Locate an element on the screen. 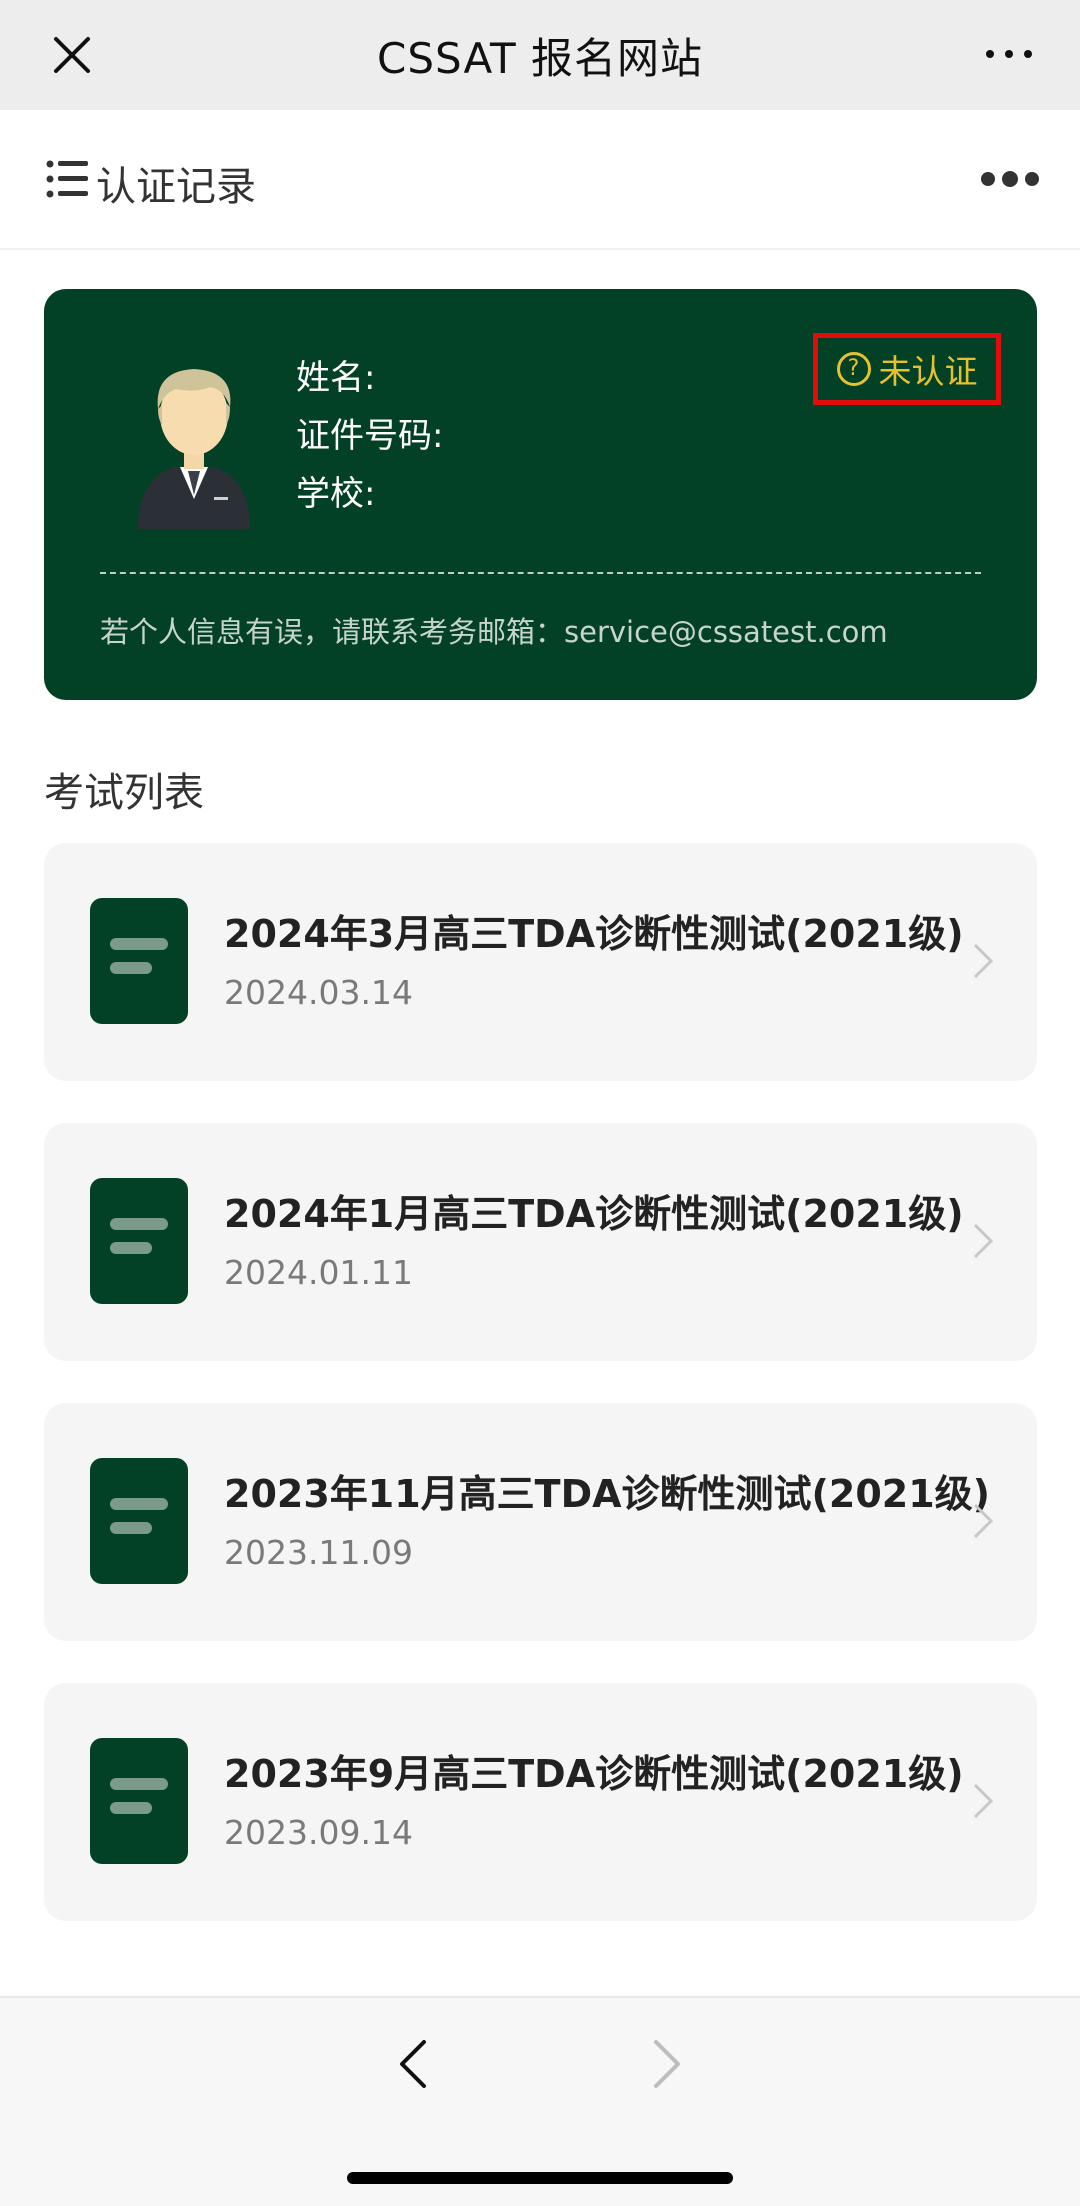 The image size is (1080, 2206). exam-list-title: 考试列表 is located at coordinates (124, 793).